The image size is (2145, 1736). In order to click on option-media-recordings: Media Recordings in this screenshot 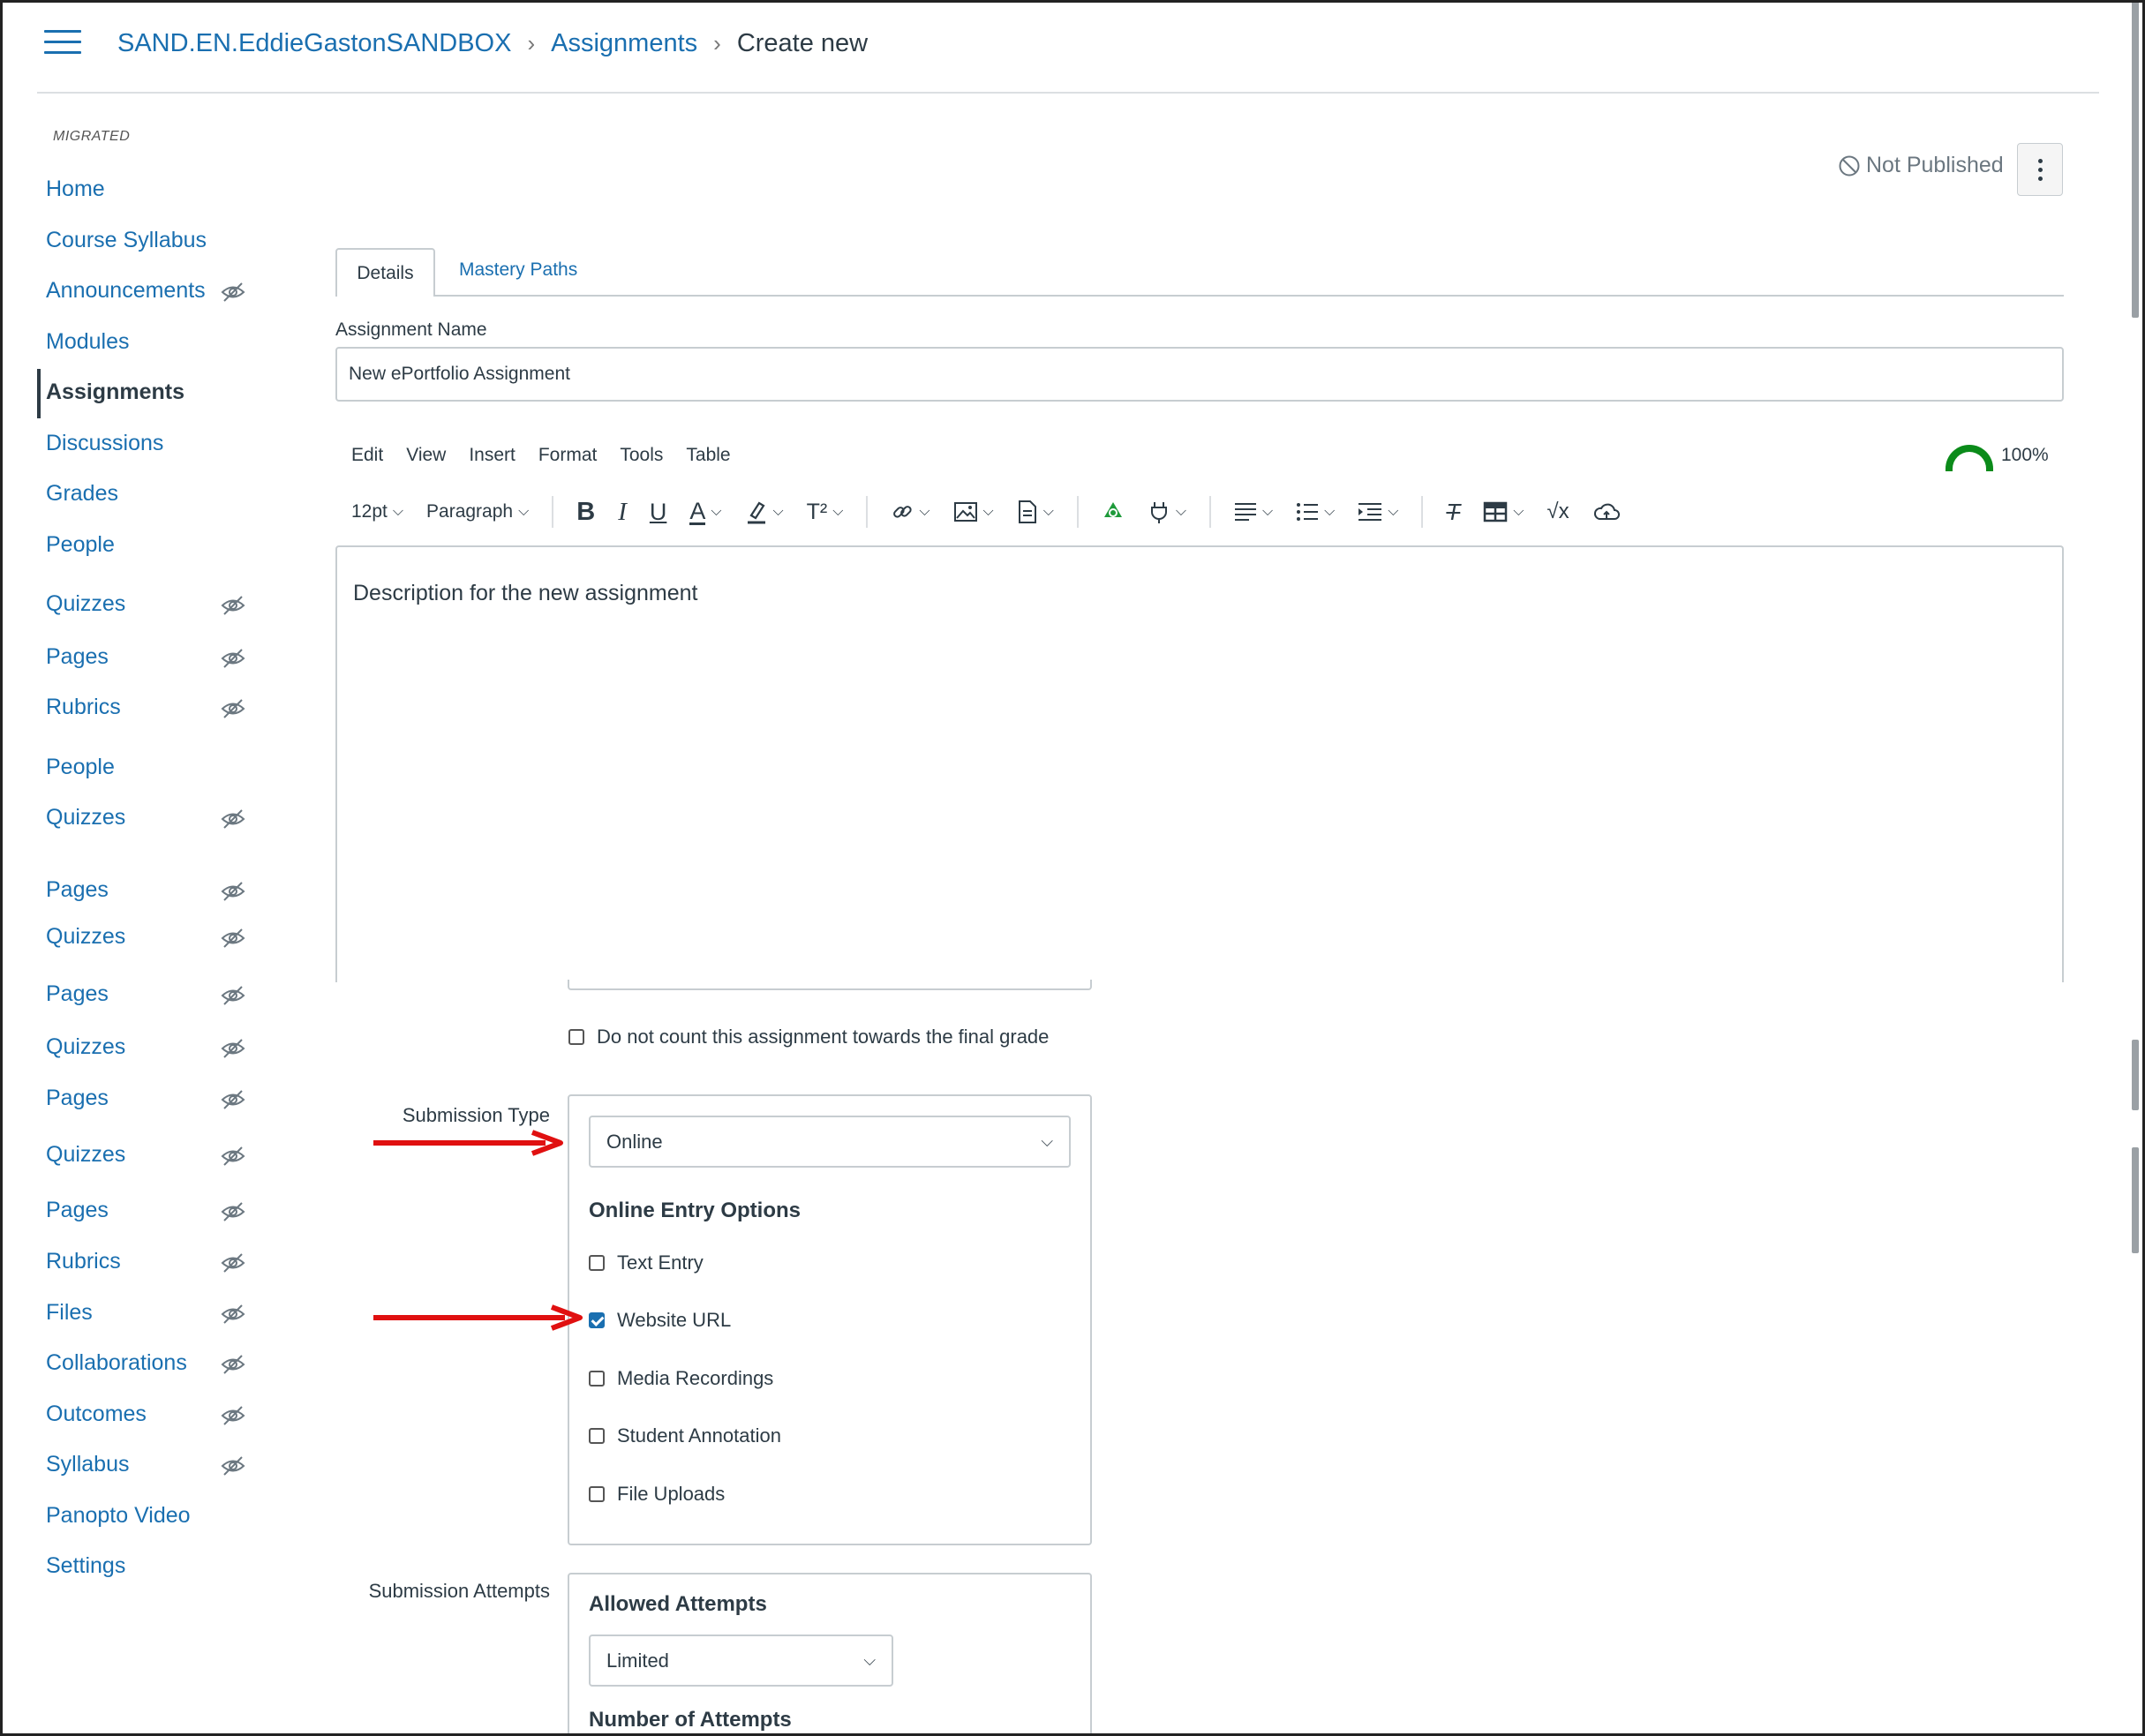, I will do `click(681, 1378)`.